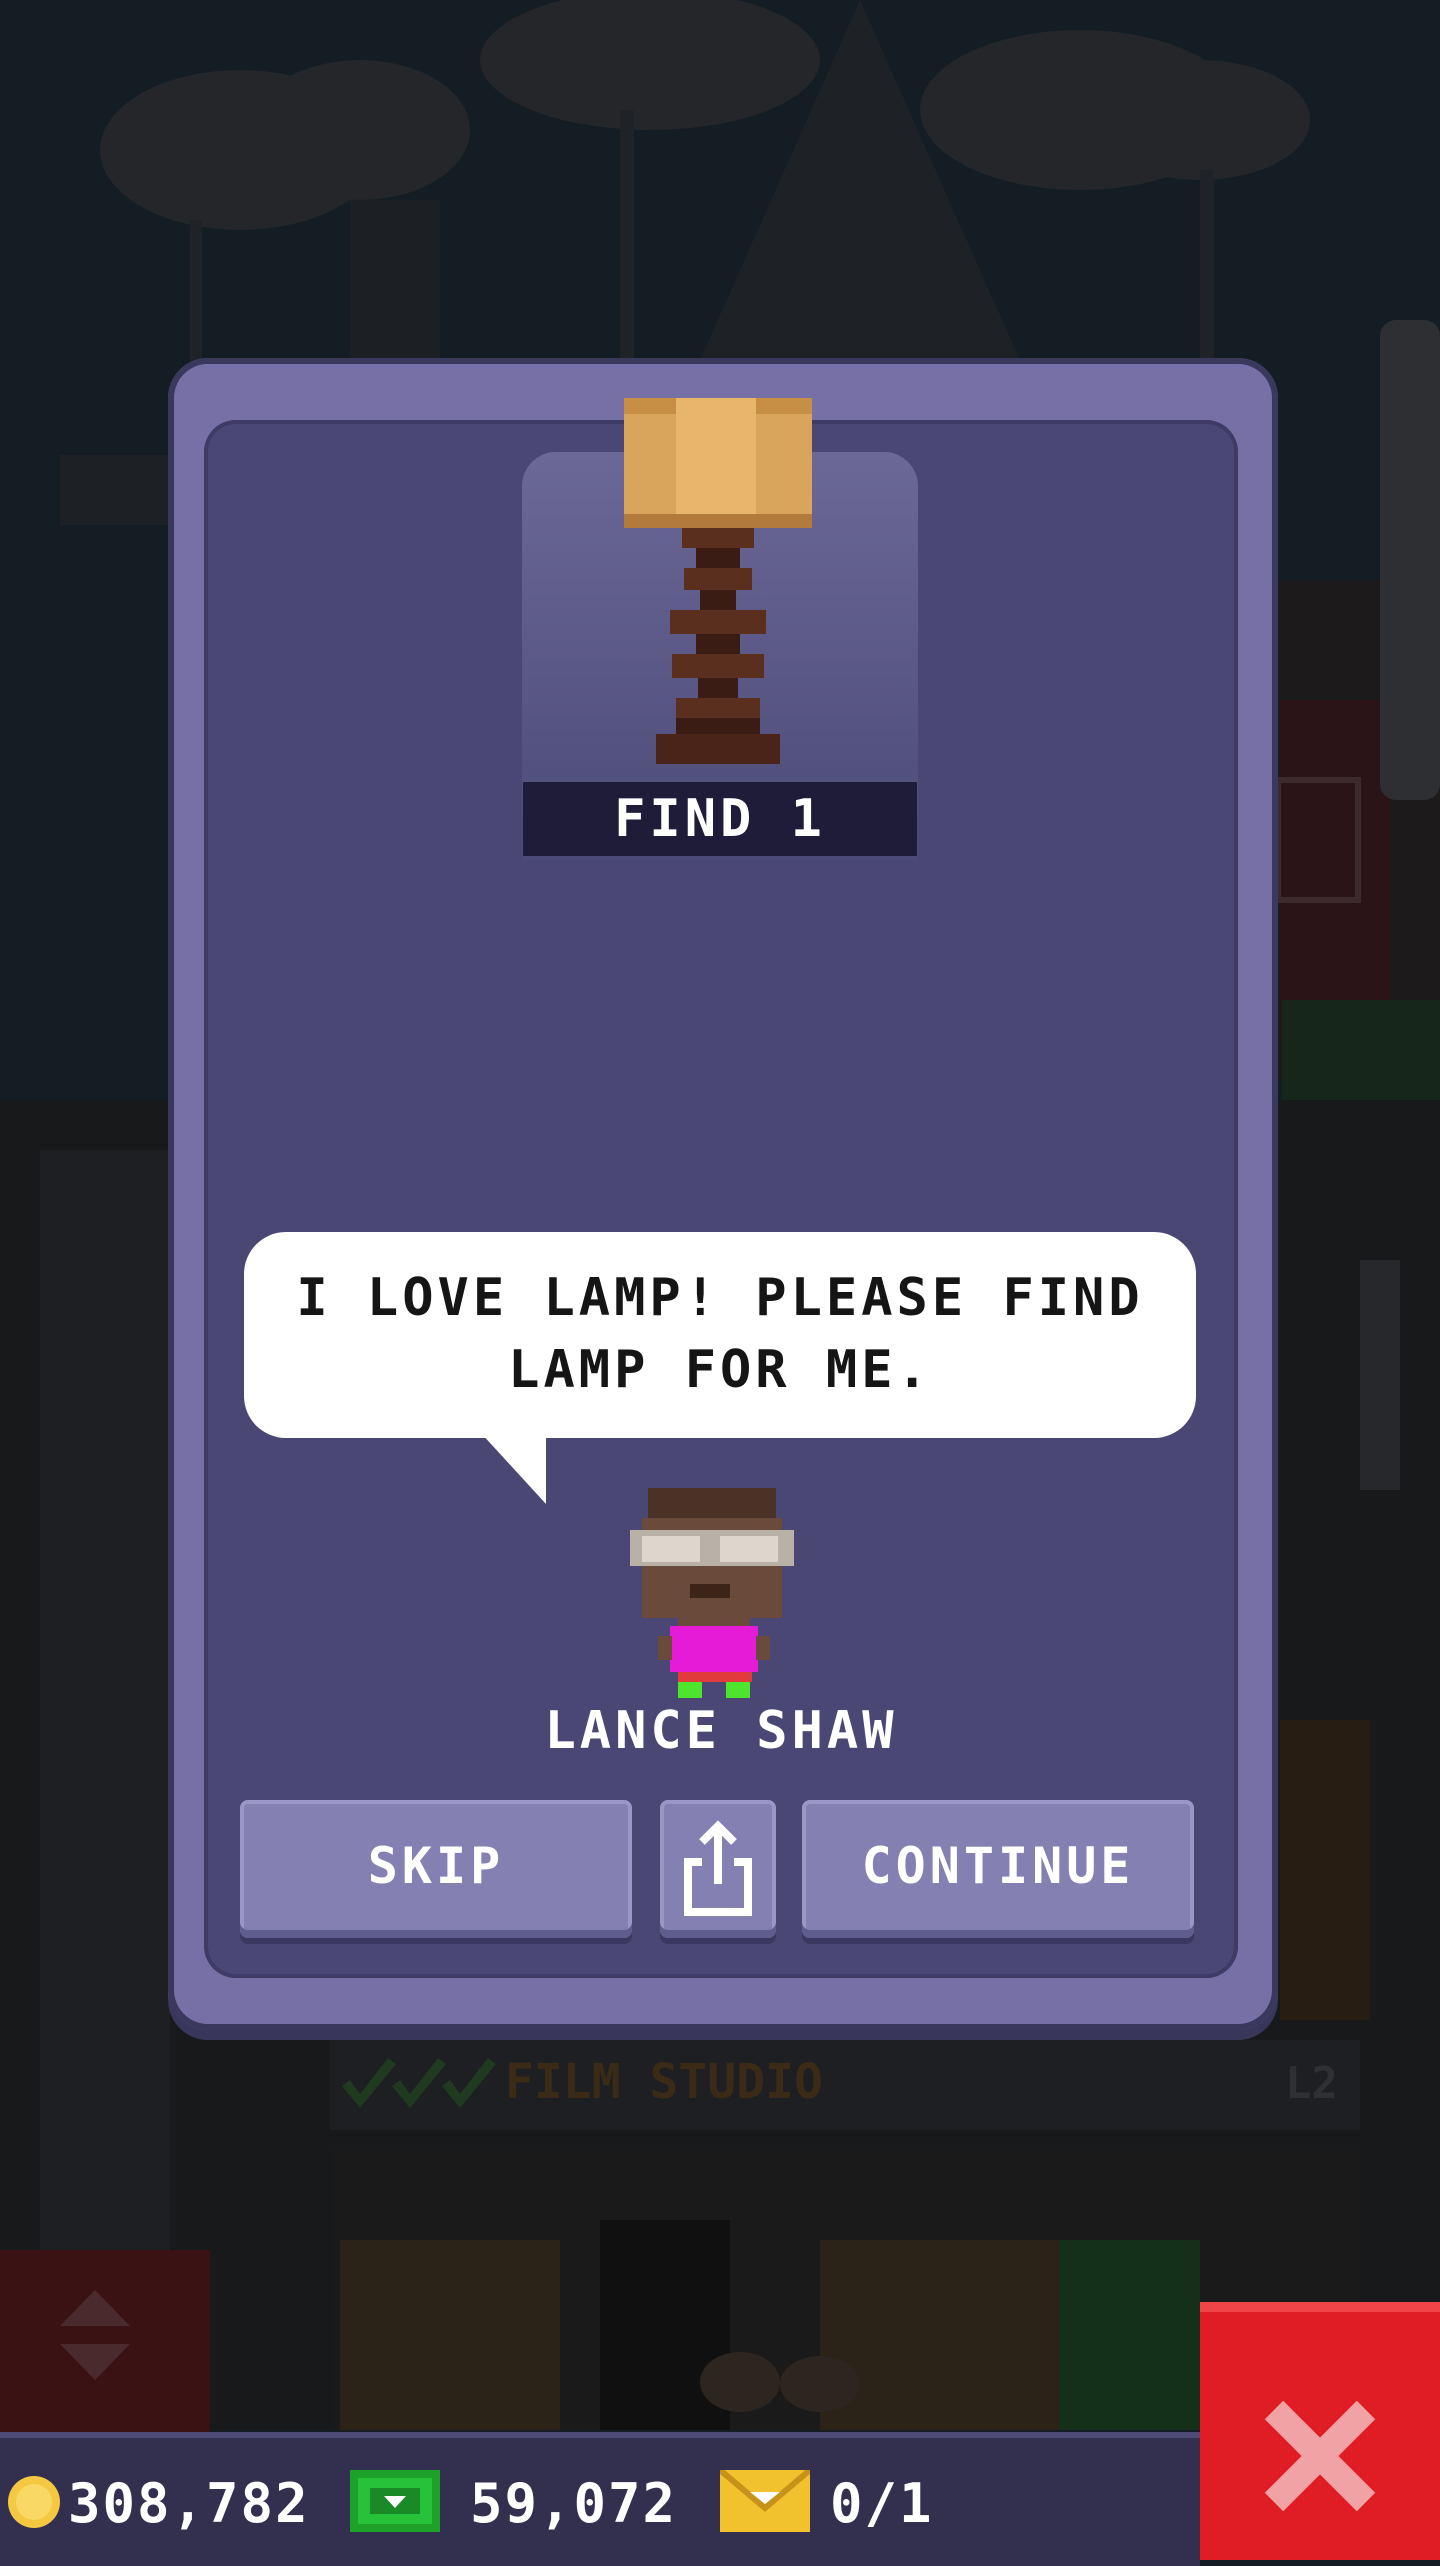  Describe the element at coordinates (1320, 2456) in the screenshot. I see `close-icon` at that location.